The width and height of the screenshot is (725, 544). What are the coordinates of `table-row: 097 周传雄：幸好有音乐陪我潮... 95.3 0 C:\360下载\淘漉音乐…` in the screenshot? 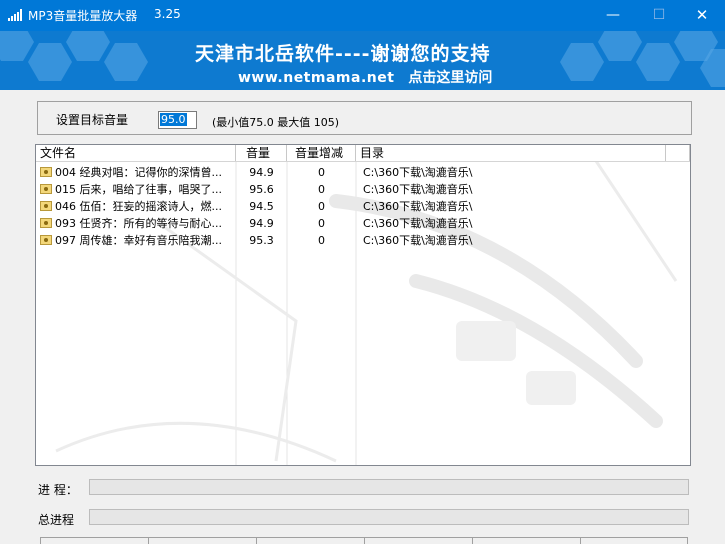 It's located at (363, 240).